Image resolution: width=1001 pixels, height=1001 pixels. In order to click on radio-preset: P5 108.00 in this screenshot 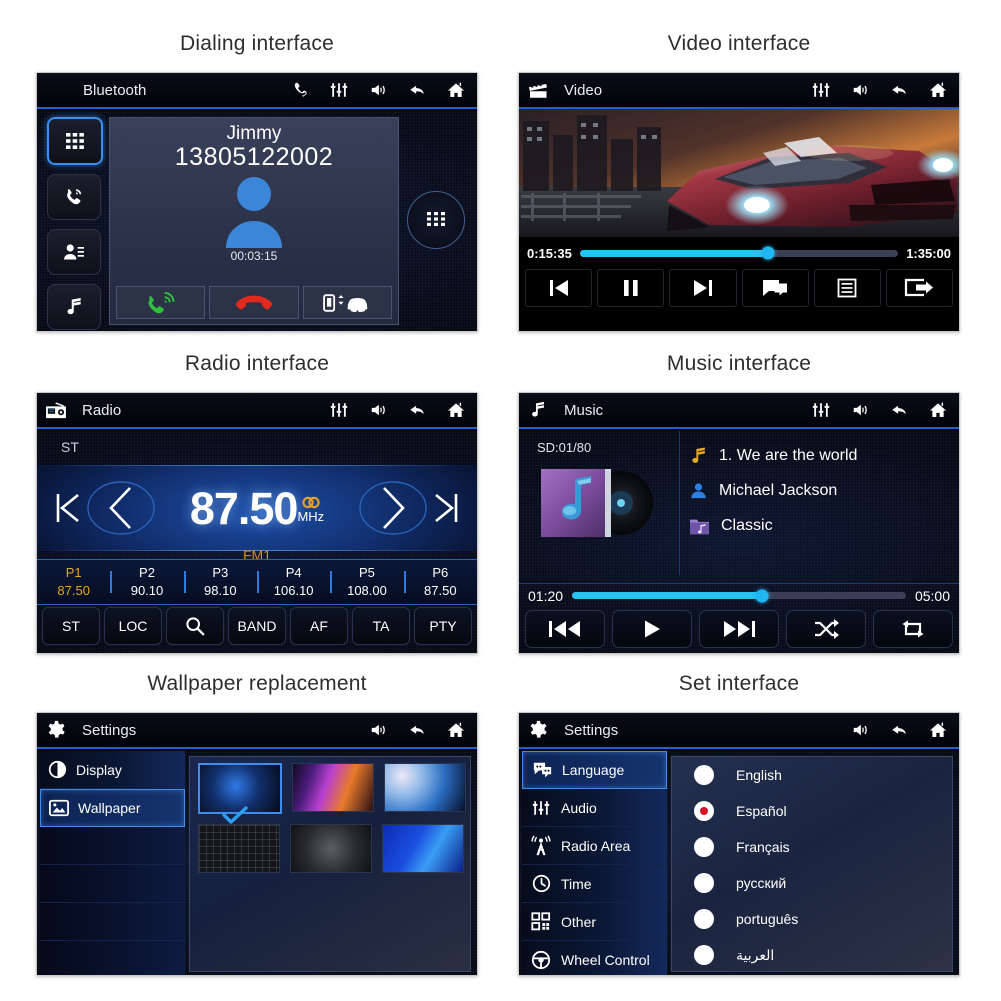, I will do `click(366, 581)`.